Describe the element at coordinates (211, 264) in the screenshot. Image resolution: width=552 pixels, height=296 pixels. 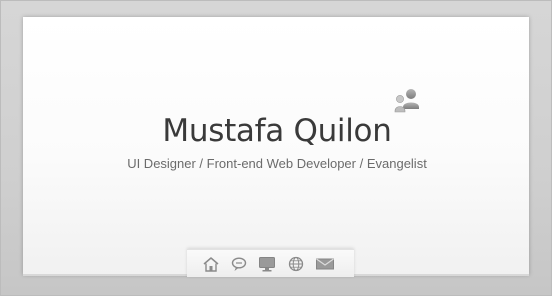
I see `home-icon` at that location.